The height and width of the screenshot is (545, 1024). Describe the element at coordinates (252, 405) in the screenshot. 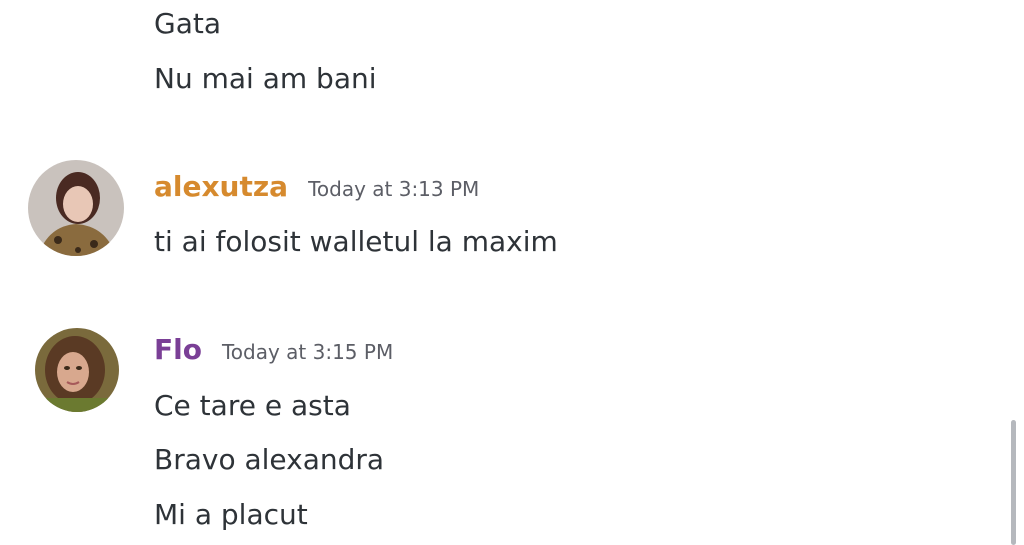

I see `message-text: Ce tare e asta` at that location.